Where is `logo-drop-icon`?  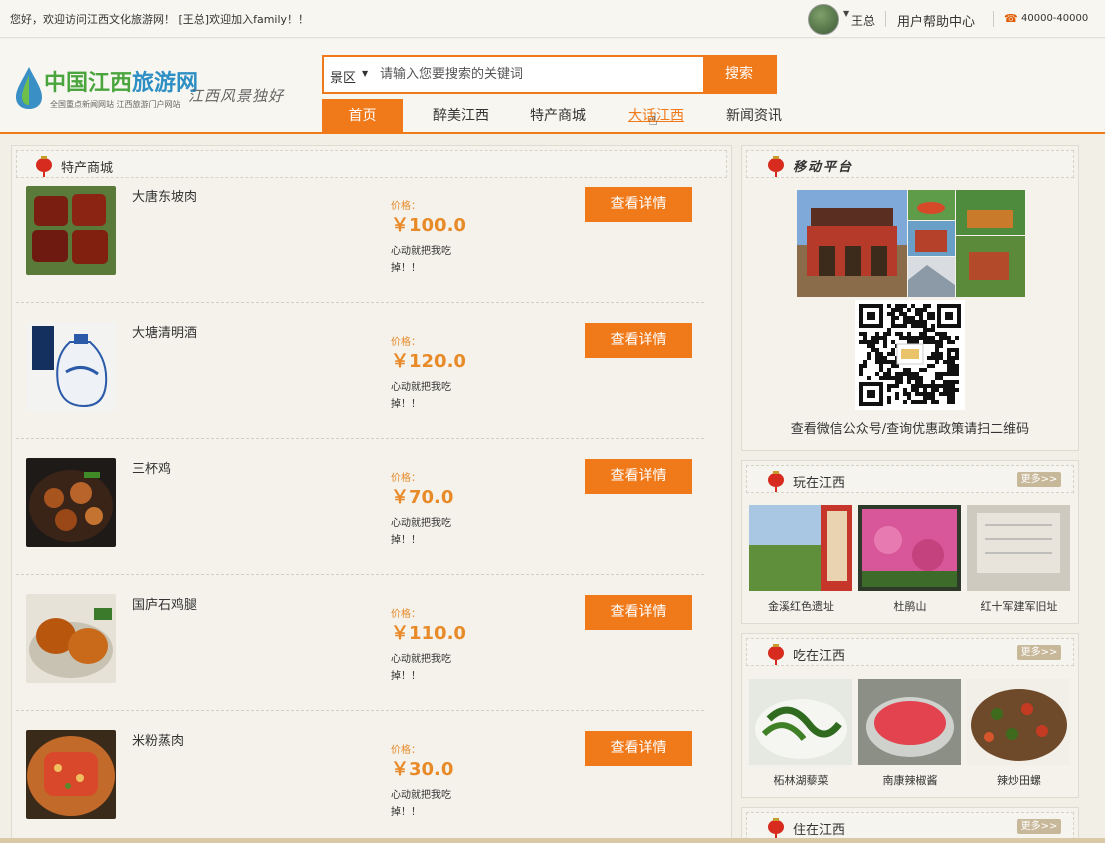
logo-drop-icon is located at coordinates (29, 88).